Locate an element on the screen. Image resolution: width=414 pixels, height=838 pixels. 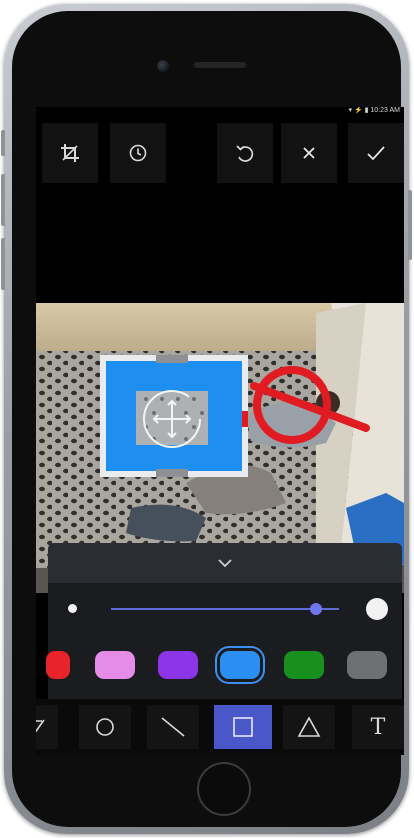
drawing-options-panel is located at coordinates (224, 641).